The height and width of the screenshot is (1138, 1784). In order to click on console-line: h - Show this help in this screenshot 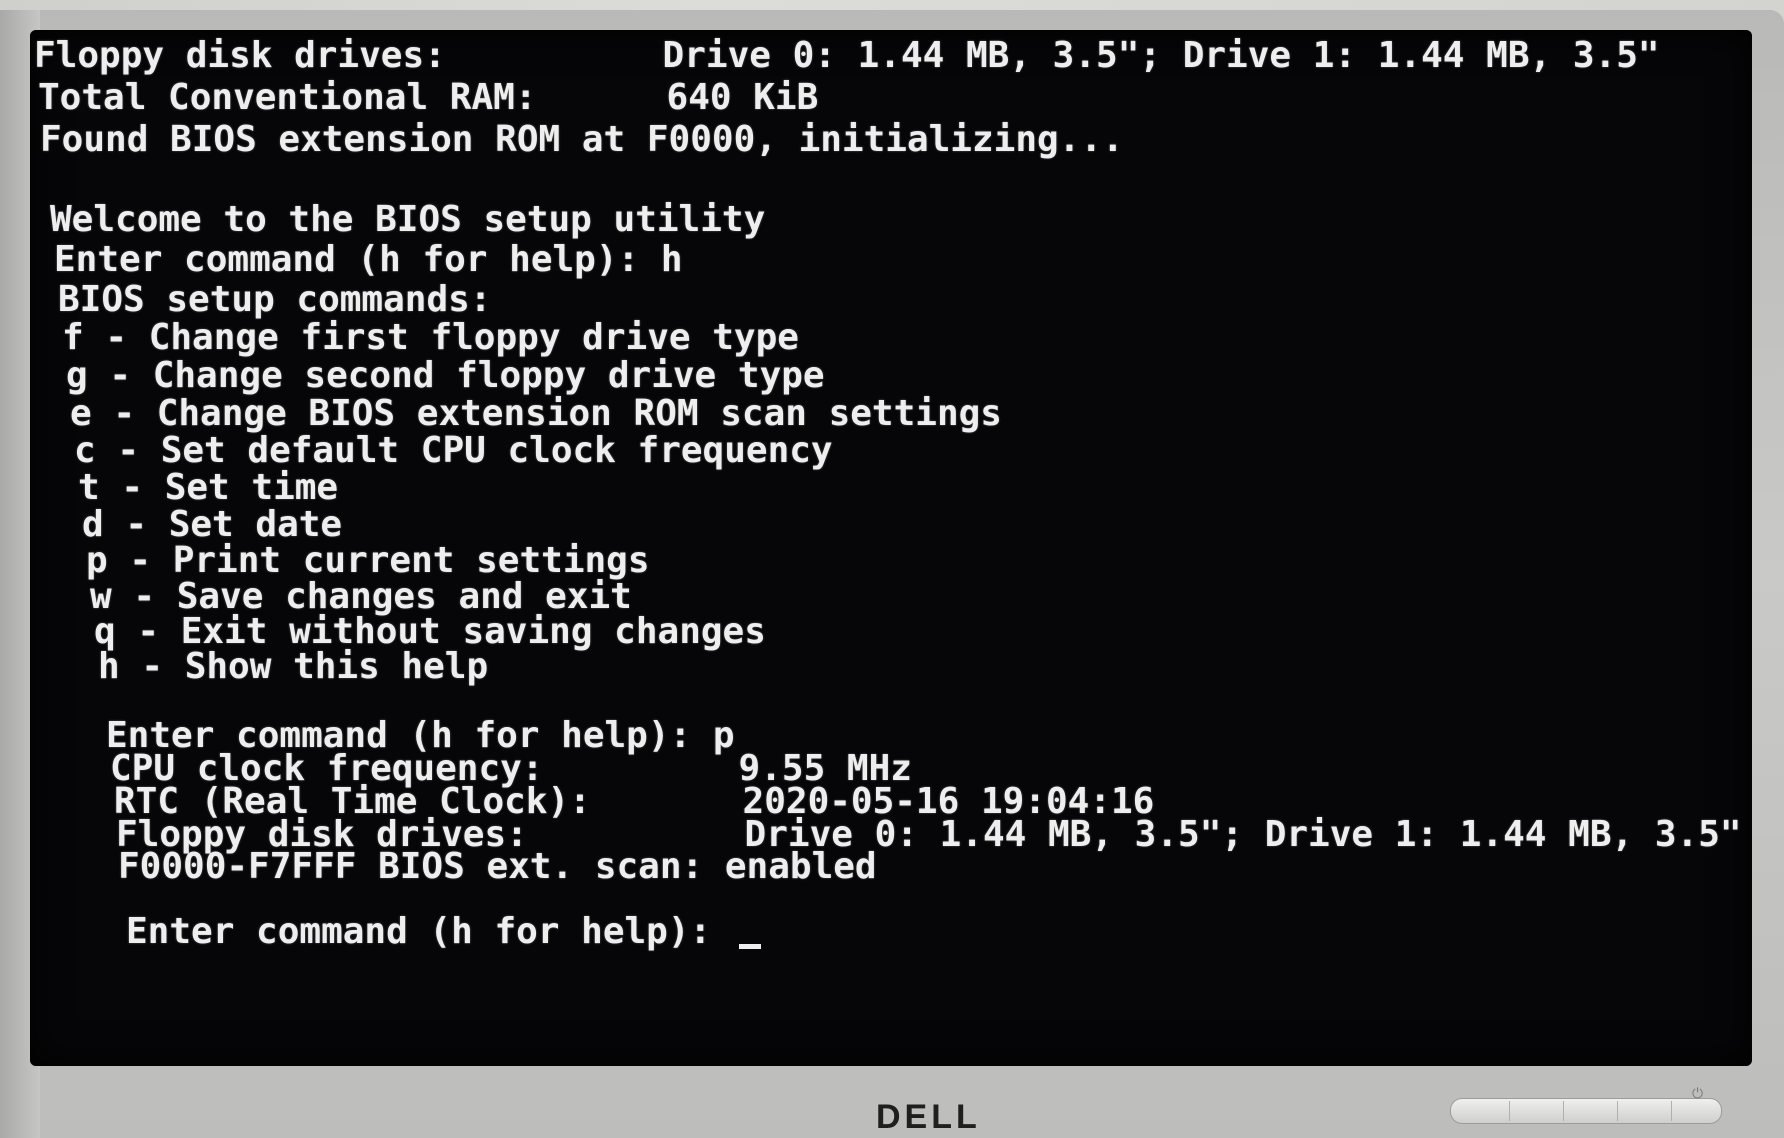, I will do `click(293, 666)`.